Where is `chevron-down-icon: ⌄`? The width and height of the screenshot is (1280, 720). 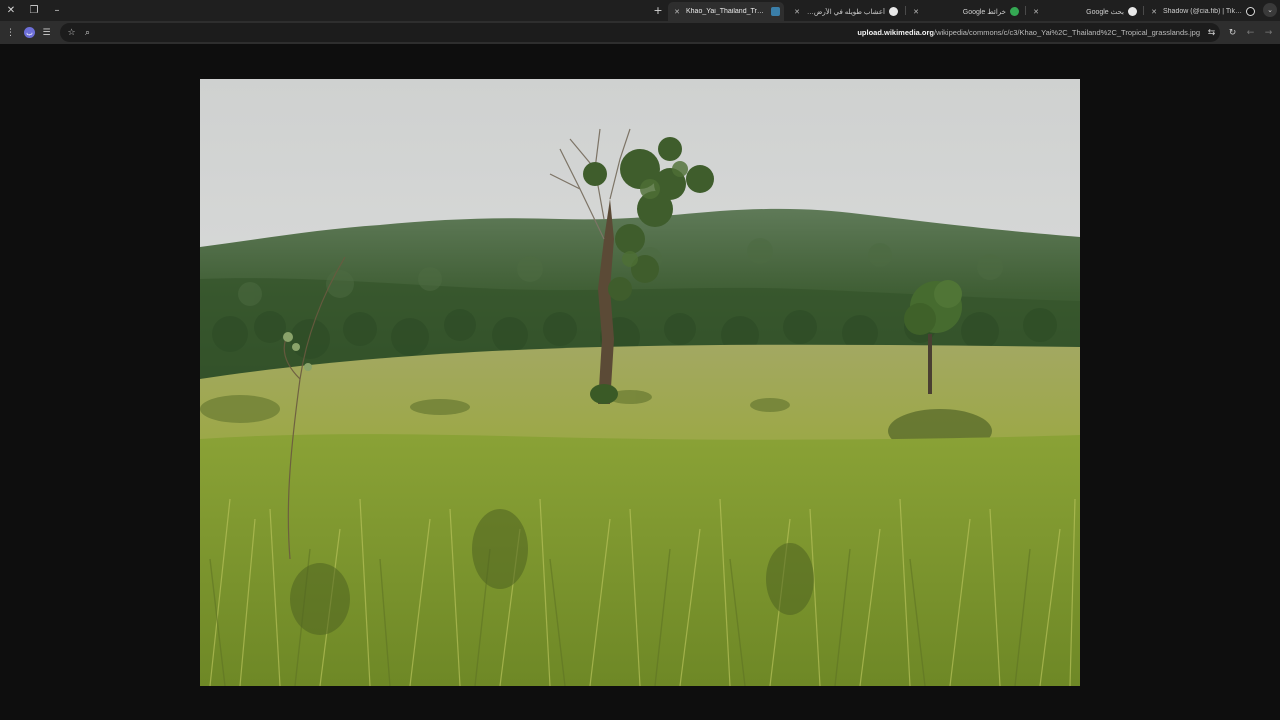 chevron-down-icon: ⌄ is located at coordinates (1270, 10).